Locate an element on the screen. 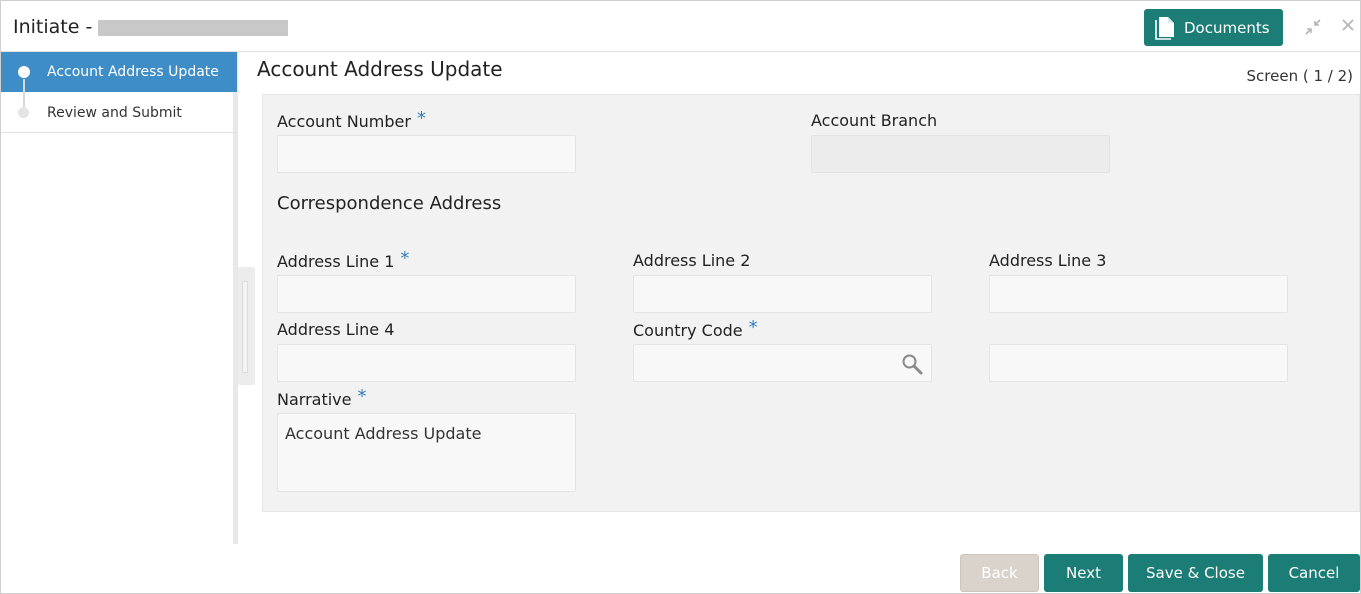  page-title: Account Address Update is located at coordinates (380, 69).